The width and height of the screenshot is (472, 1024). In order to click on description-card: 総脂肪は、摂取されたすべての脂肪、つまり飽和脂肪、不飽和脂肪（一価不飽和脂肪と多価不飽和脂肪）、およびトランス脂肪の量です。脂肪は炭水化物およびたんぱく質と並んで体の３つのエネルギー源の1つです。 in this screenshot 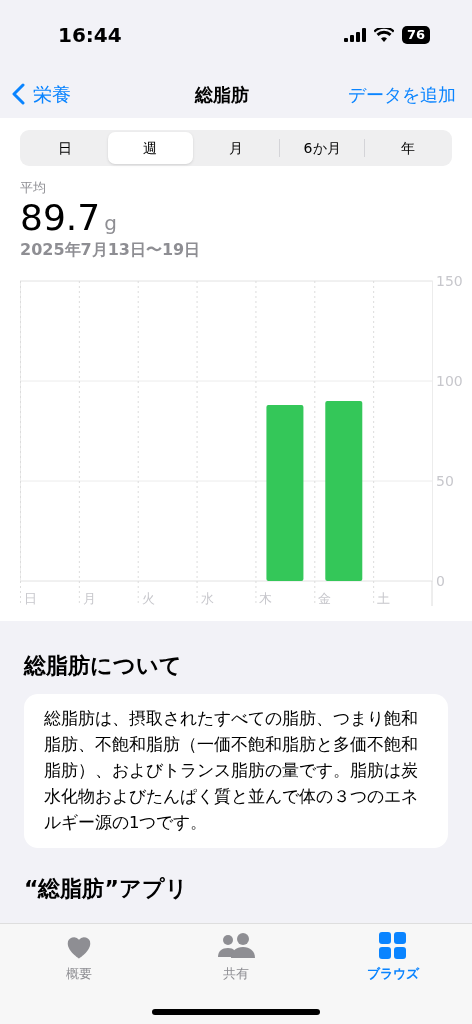, I will do `click(236, 770)`.